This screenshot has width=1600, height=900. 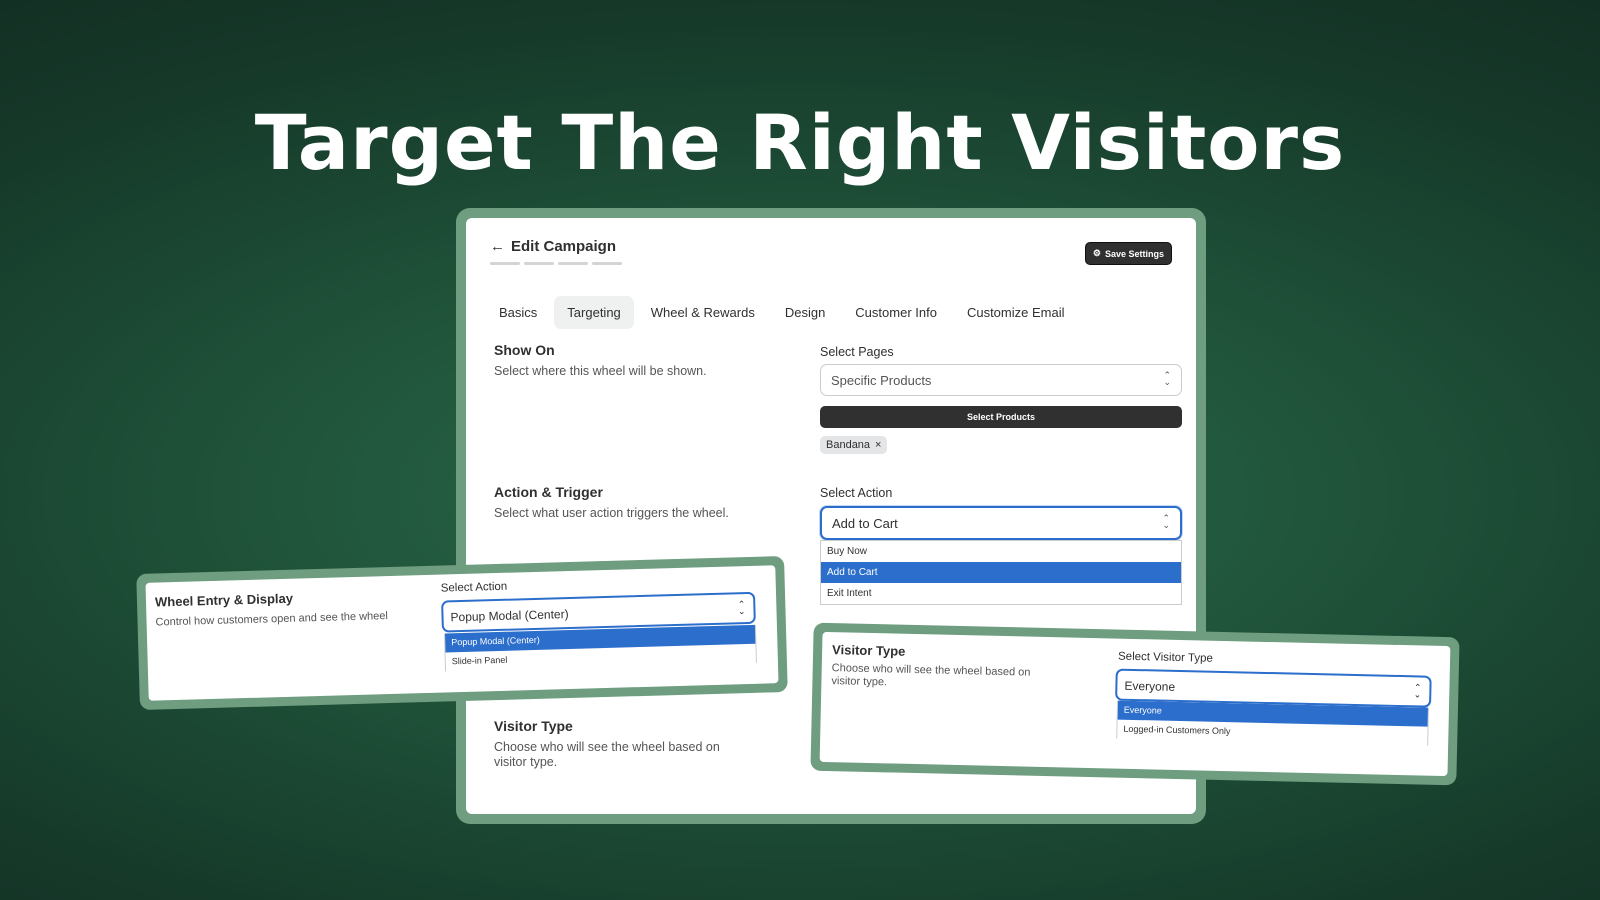 What do you see at coordinates (1001, 417) in the screenshot?
I see `select-products-button: Select Products` at bounding box center [1001, 417].